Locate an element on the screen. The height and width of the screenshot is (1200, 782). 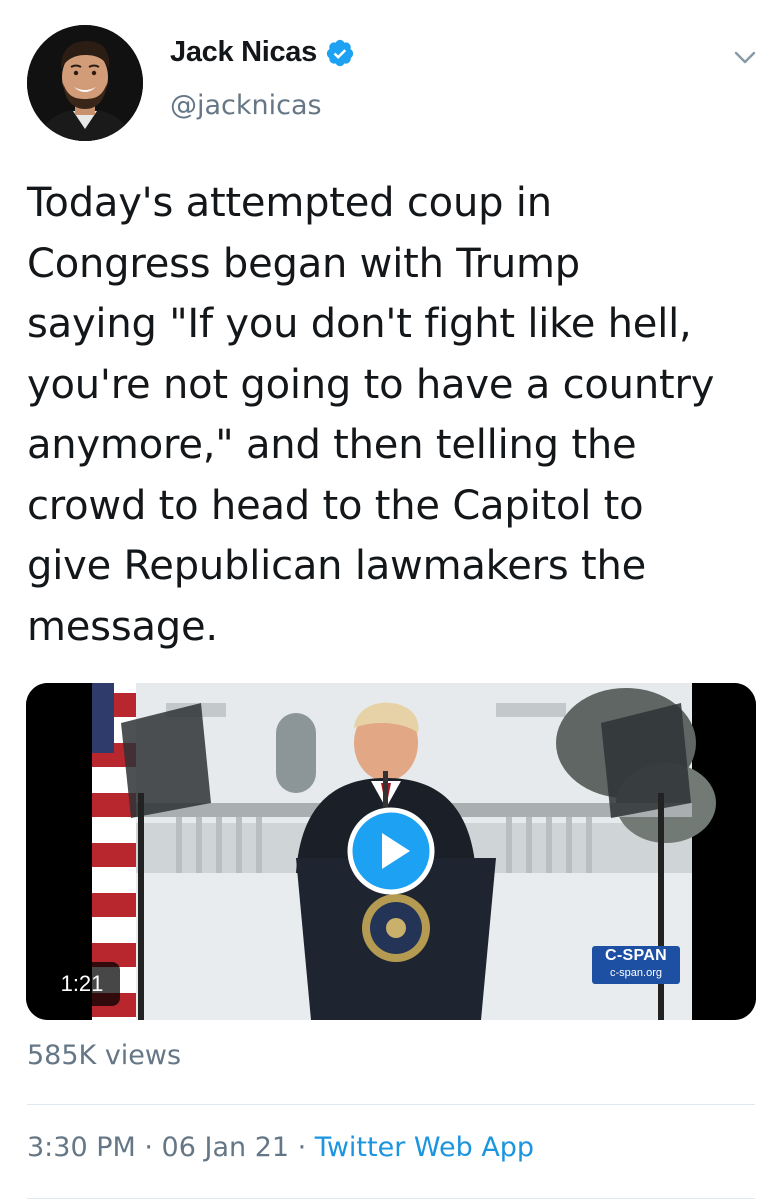
play-icon is located at coordinates (391, 851).